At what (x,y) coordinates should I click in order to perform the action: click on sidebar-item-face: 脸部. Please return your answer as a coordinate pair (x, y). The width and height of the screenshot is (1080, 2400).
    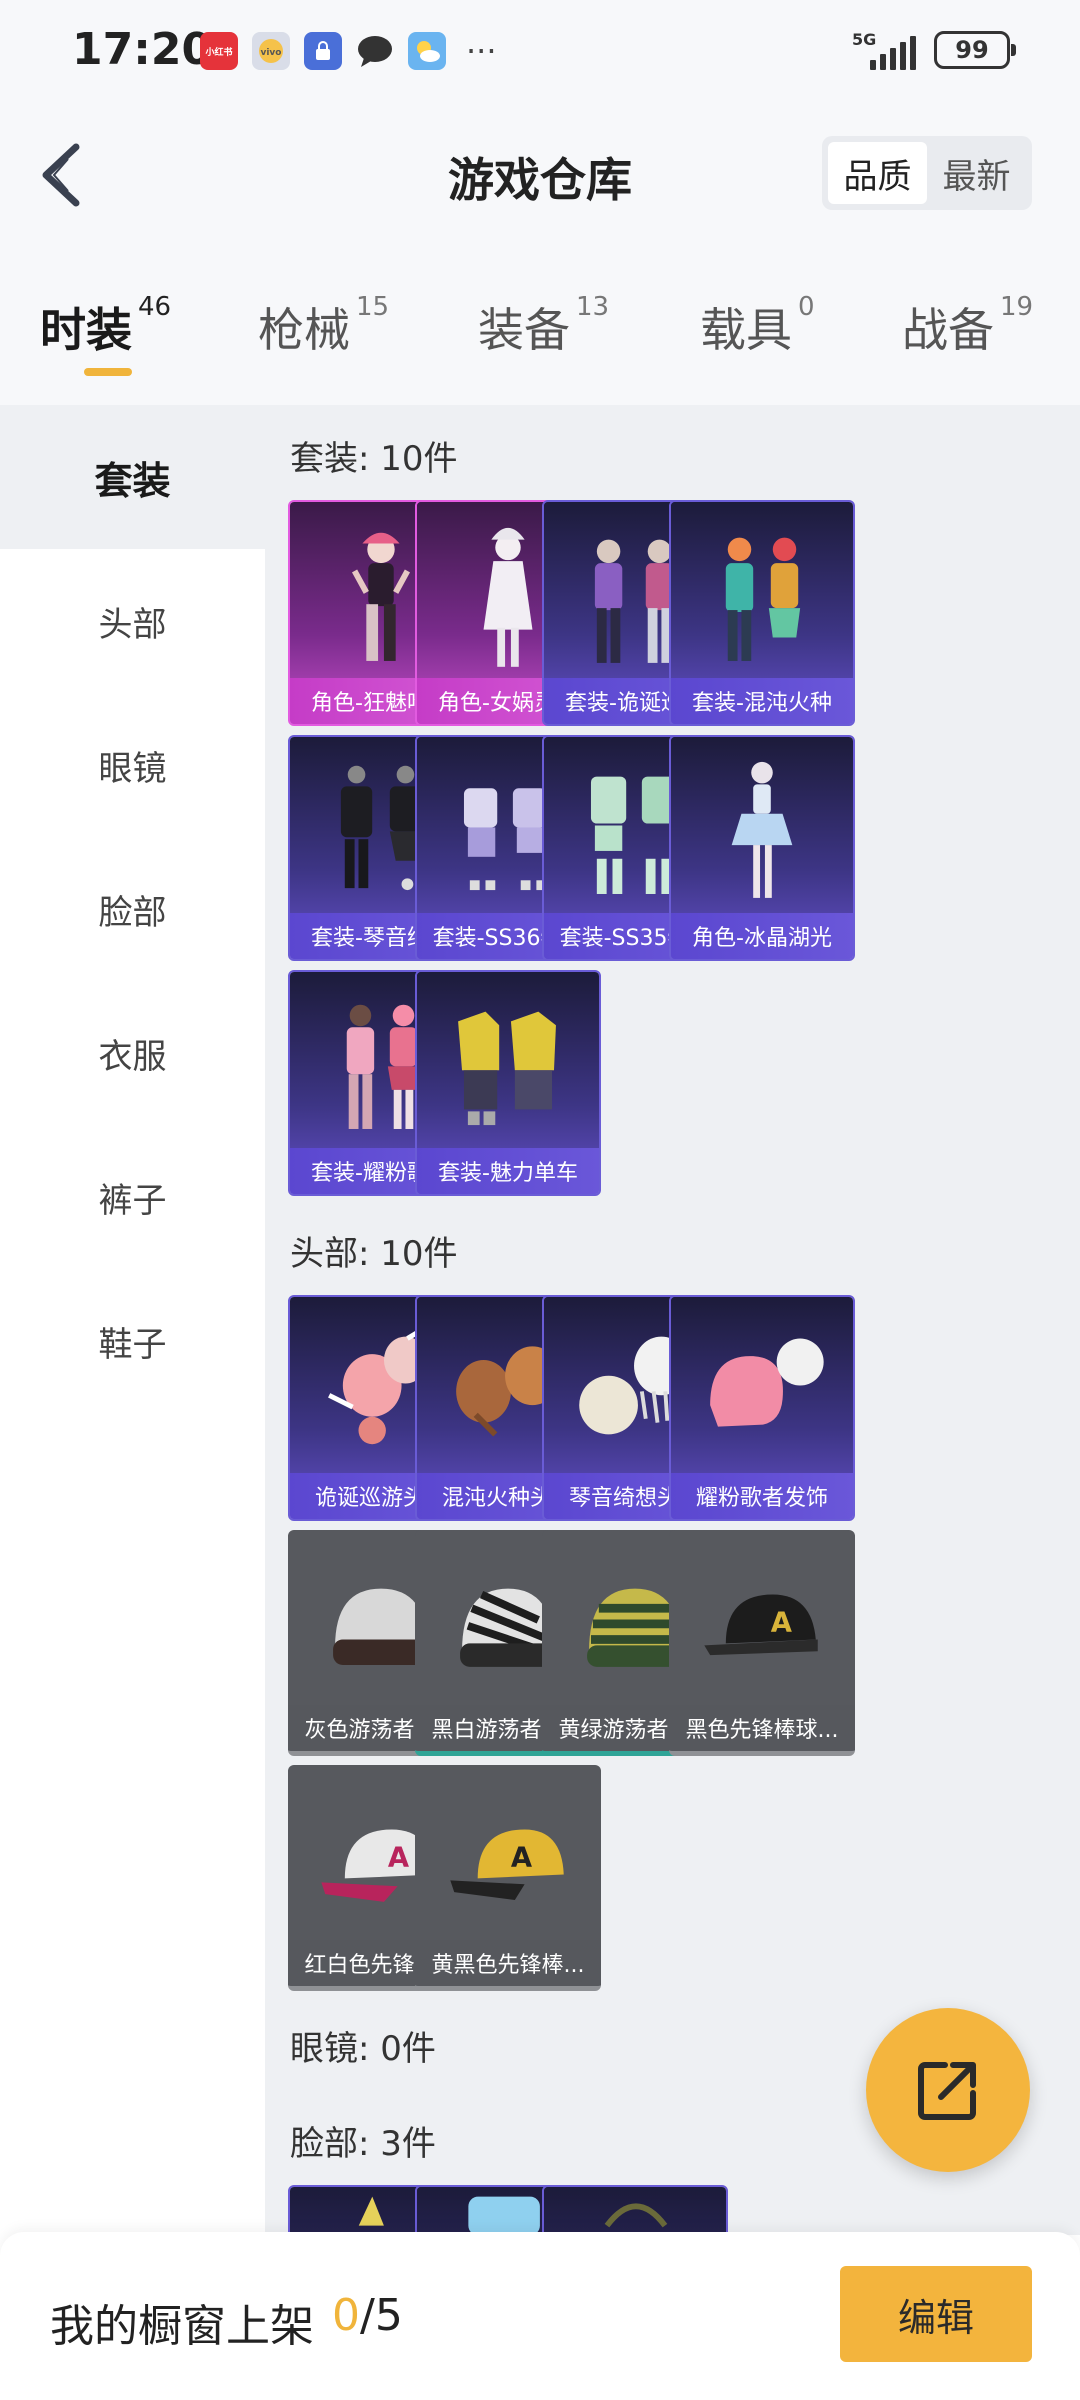
    Looking at the image, I should click on (132, 909).